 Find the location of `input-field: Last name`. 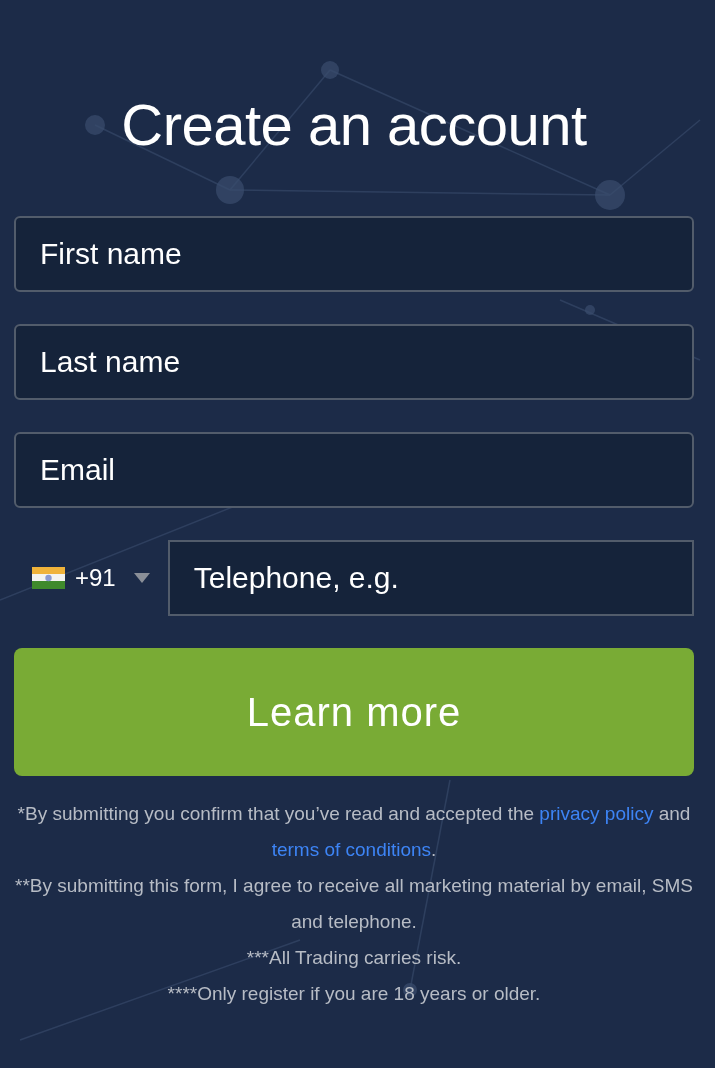

input-field: Last name is located at coordinates (354, 362).